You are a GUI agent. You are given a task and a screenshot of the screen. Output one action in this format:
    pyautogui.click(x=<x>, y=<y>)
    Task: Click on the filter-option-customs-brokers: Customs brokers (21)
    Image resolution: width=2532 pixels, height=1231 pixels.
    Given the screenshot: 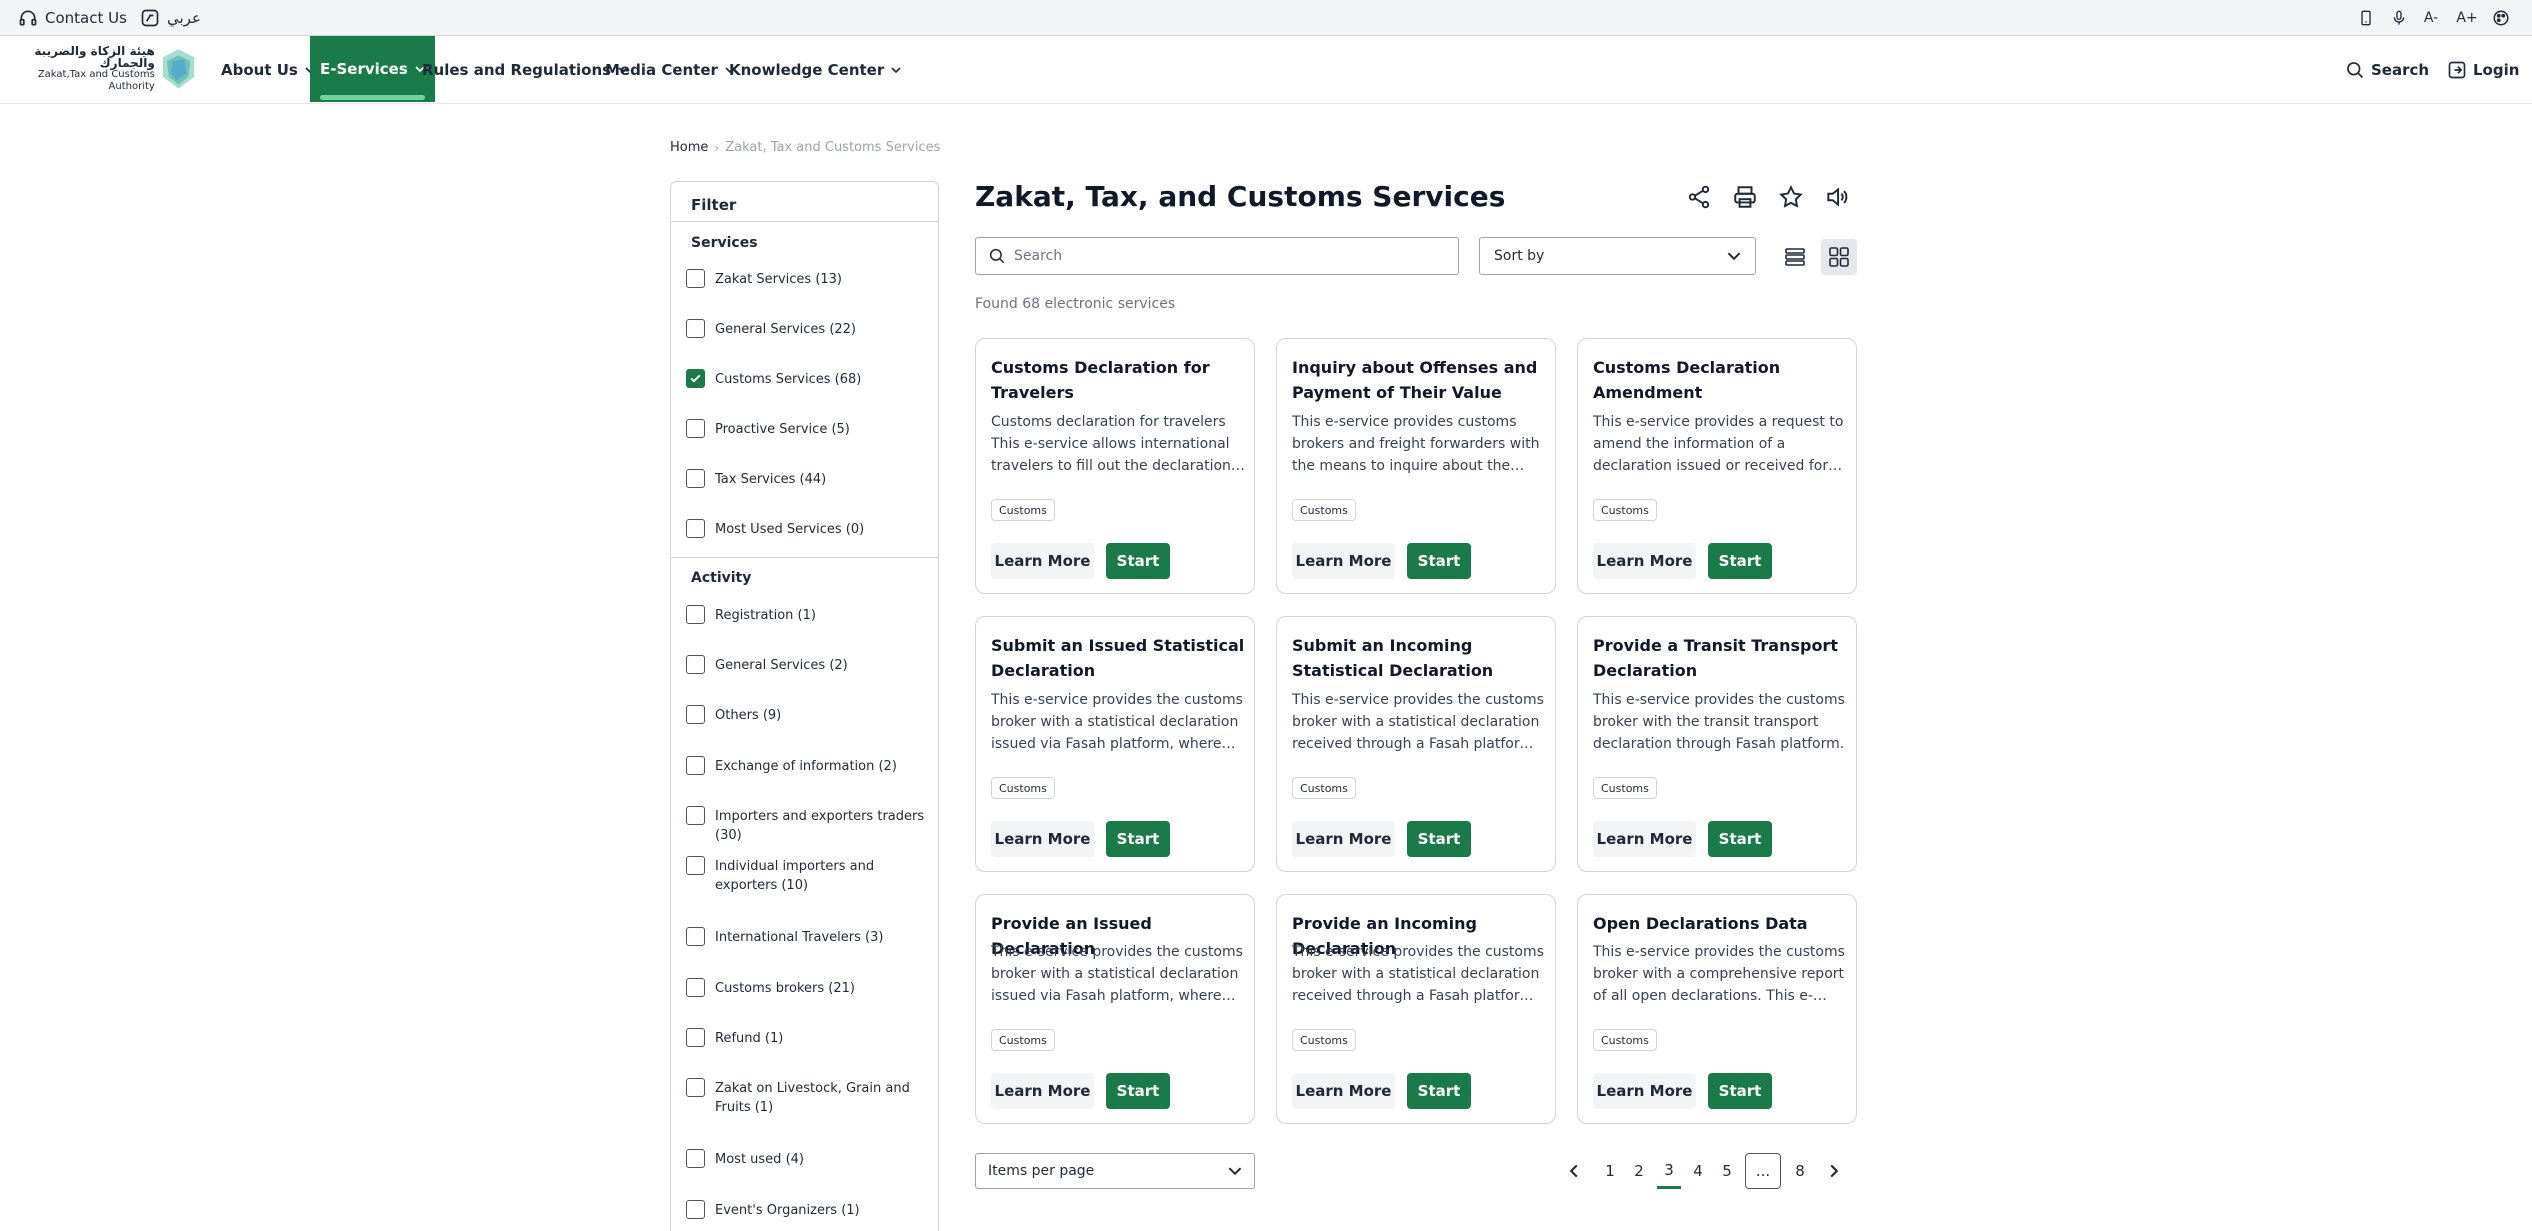 What is the action you would take?
    pyautogui.click(x=808, y=988)
    